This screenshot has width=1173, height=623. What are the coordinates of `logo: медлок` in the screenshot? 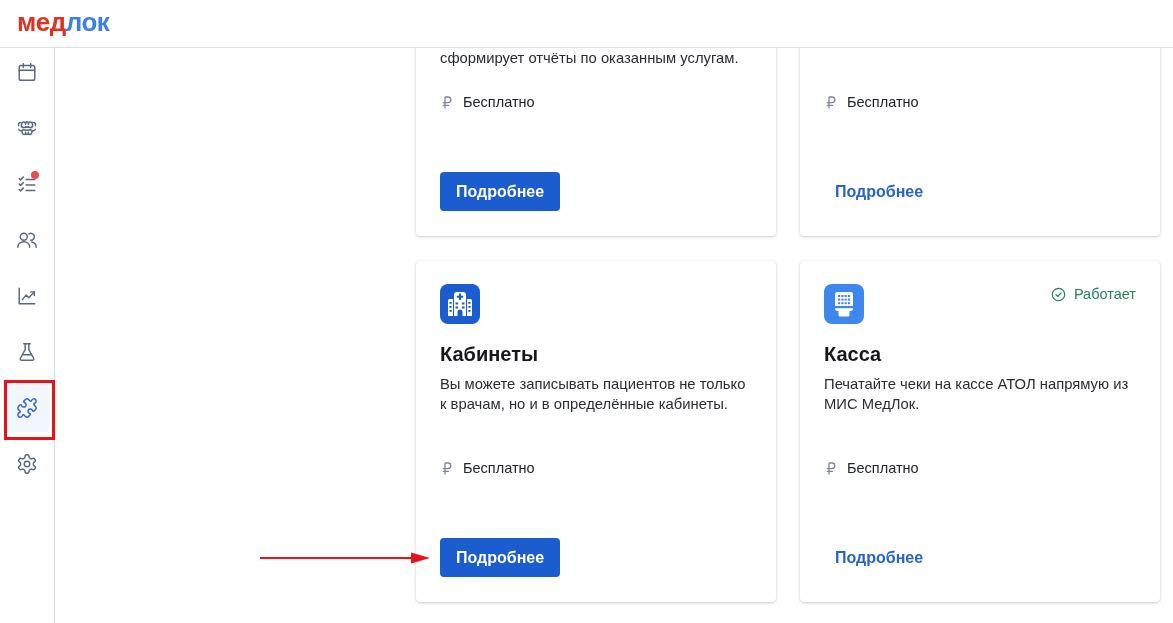 It's located at (63, 21).